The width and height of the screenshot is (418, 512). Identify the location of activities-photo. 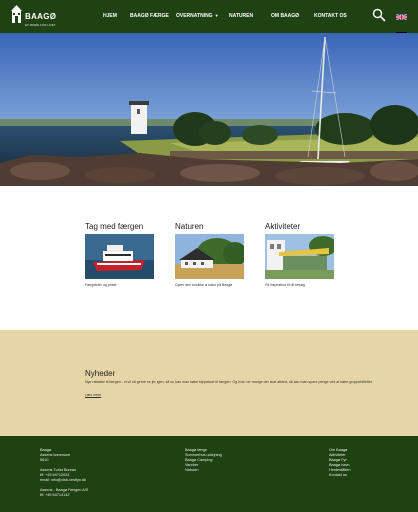
(299, 256).